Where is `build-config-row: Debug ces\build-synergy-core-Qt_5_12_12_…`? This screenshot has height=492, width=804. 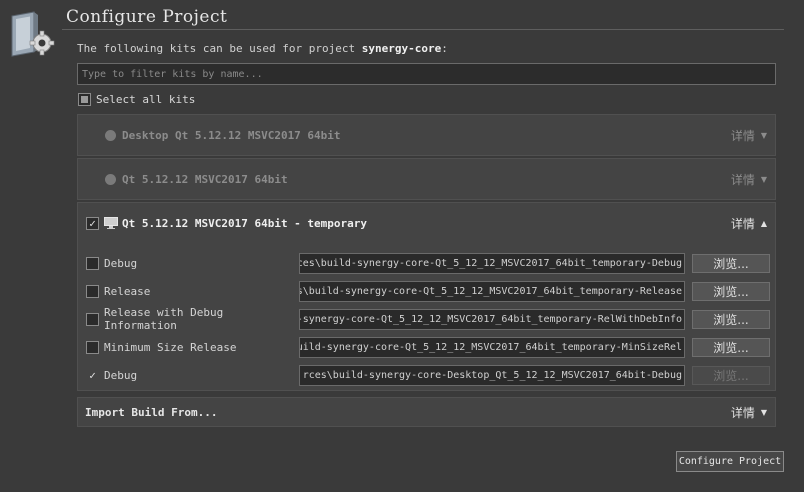
build-config-row: Debug ces\build-synergy-core-Qt_5_12_12_… is located at coordinates (426, 263).